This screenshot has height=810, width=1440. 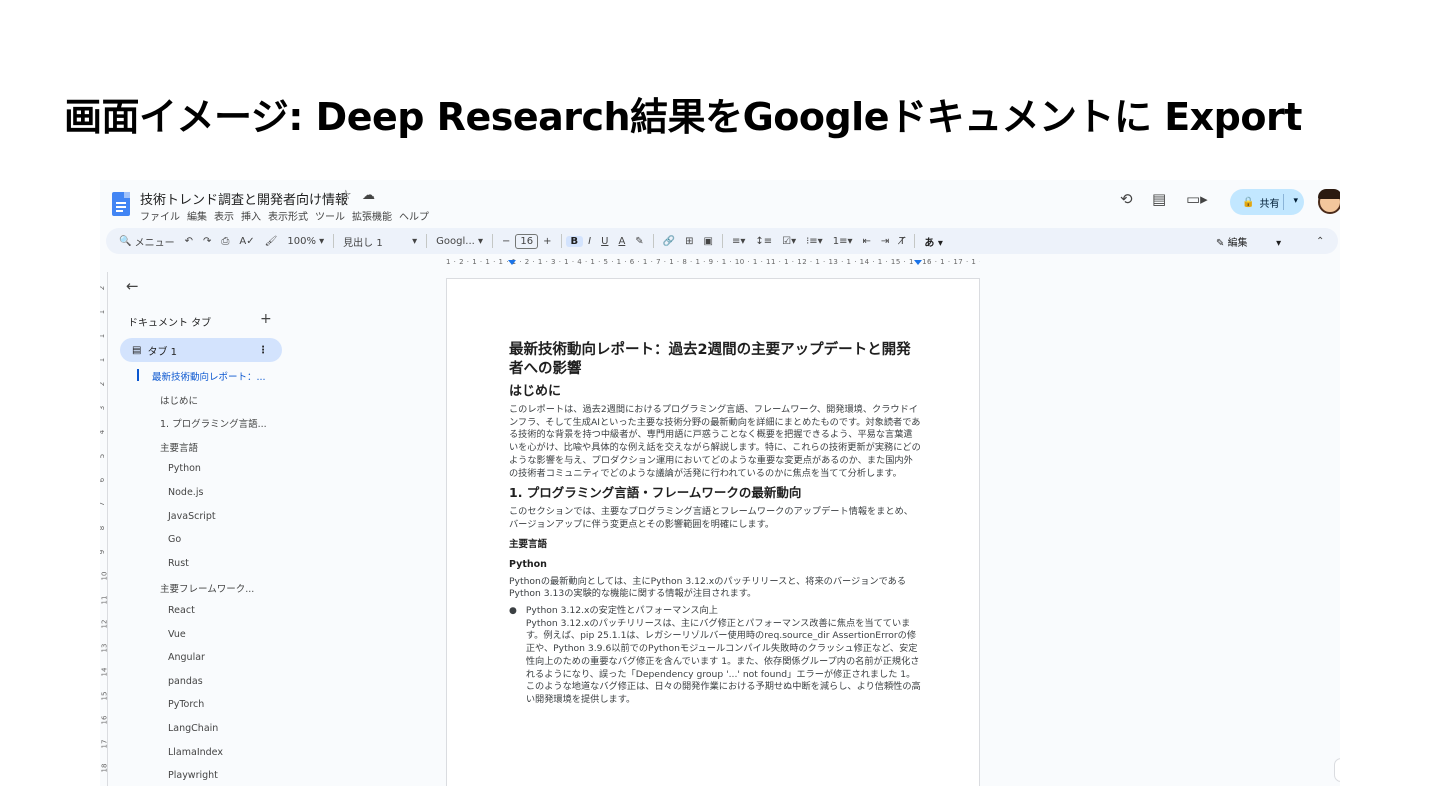 I want to click on cloud-status-icon: ☁, so click(x=368, y=195).